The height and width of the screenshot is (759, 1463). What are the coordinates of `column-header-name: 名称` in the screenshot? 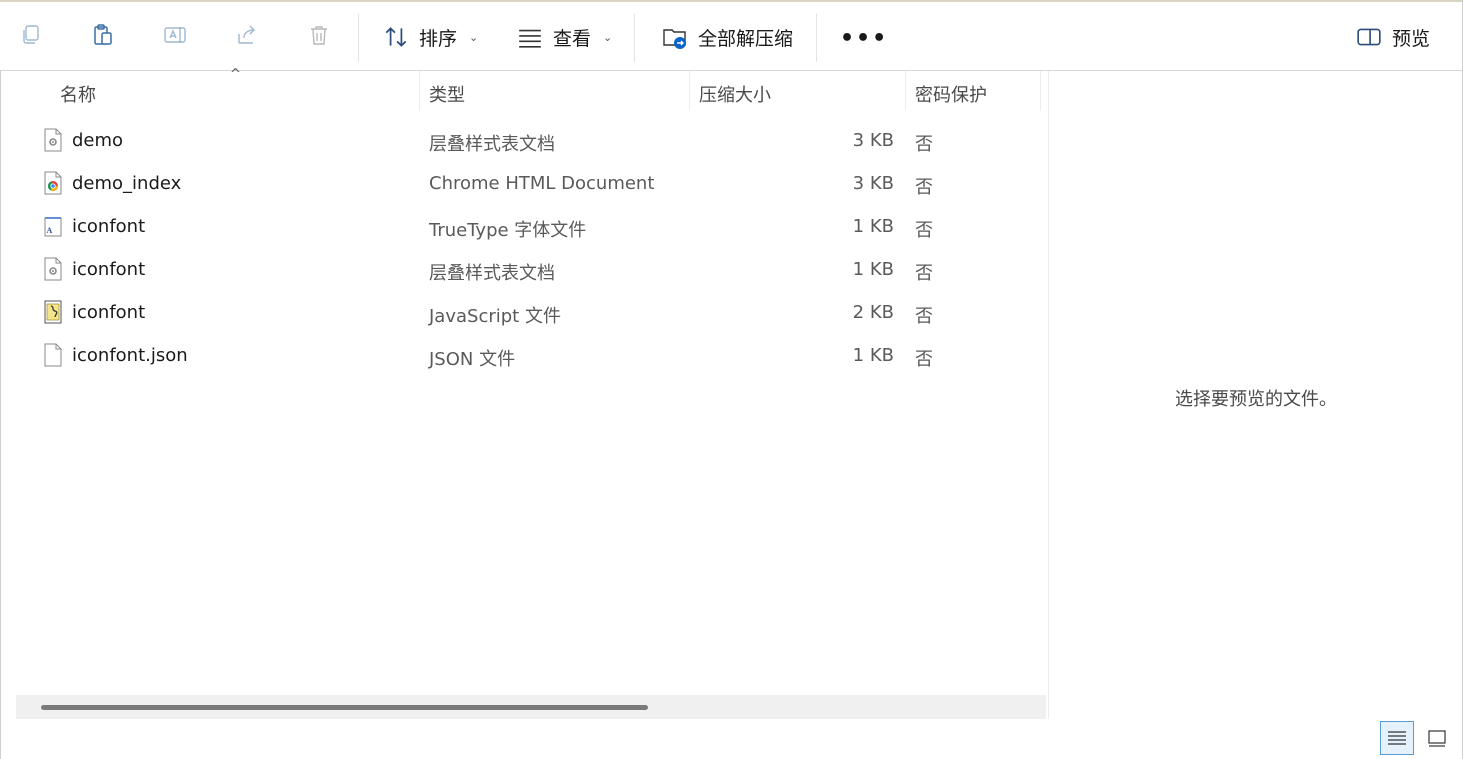 It's located at (78, 94).